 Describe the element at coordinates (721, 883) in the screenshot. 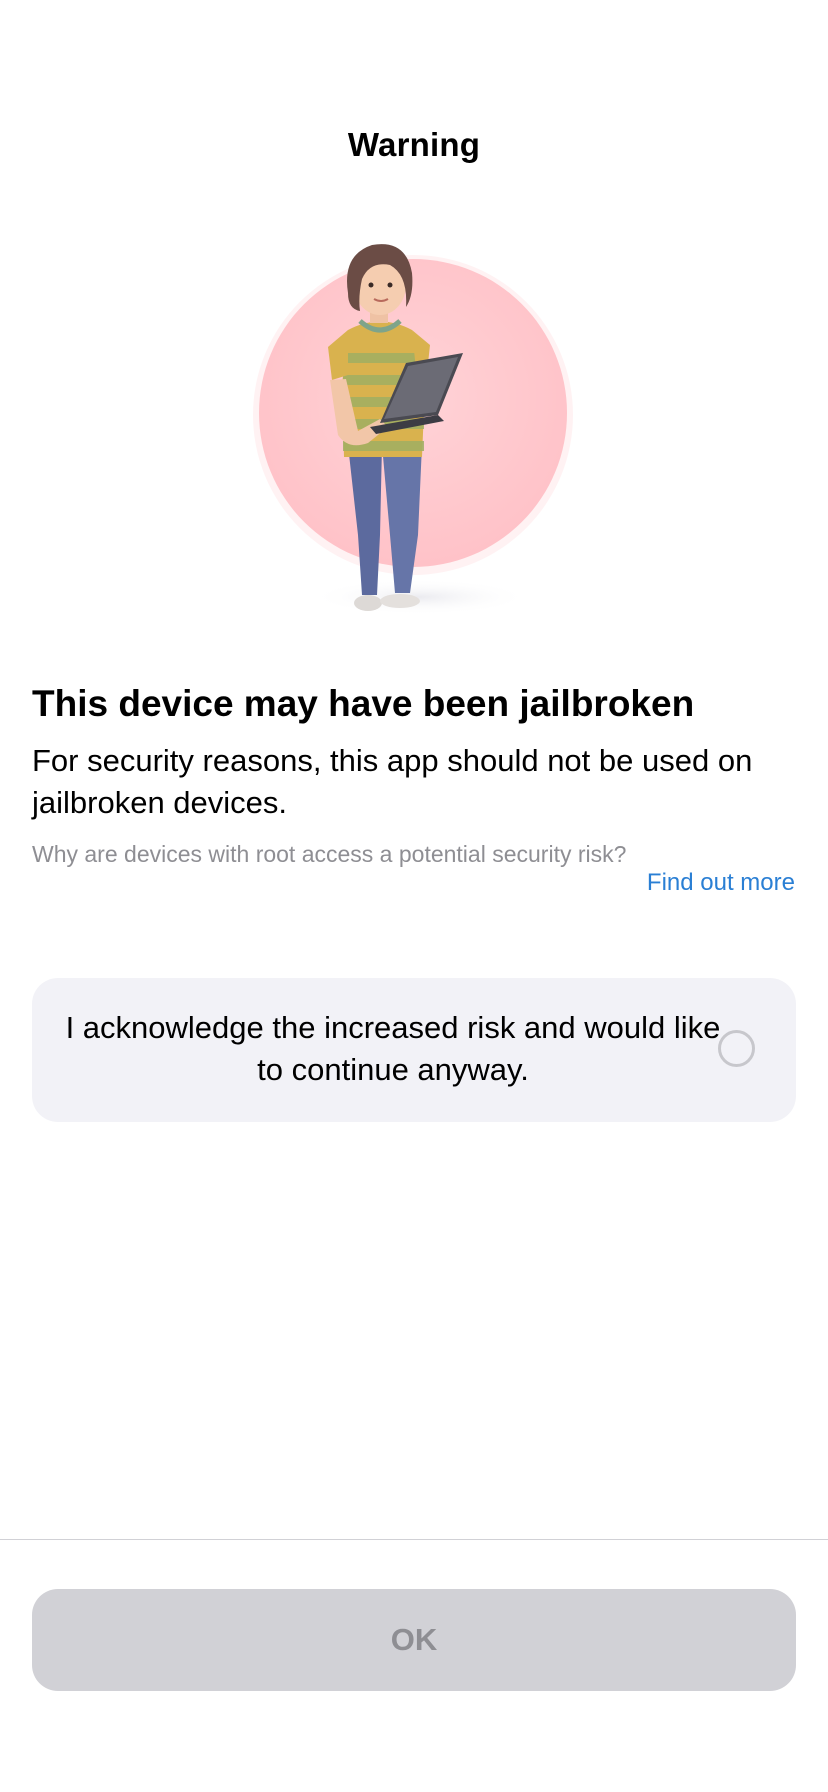

I see `find-out-more-link: Find out more` at that location.